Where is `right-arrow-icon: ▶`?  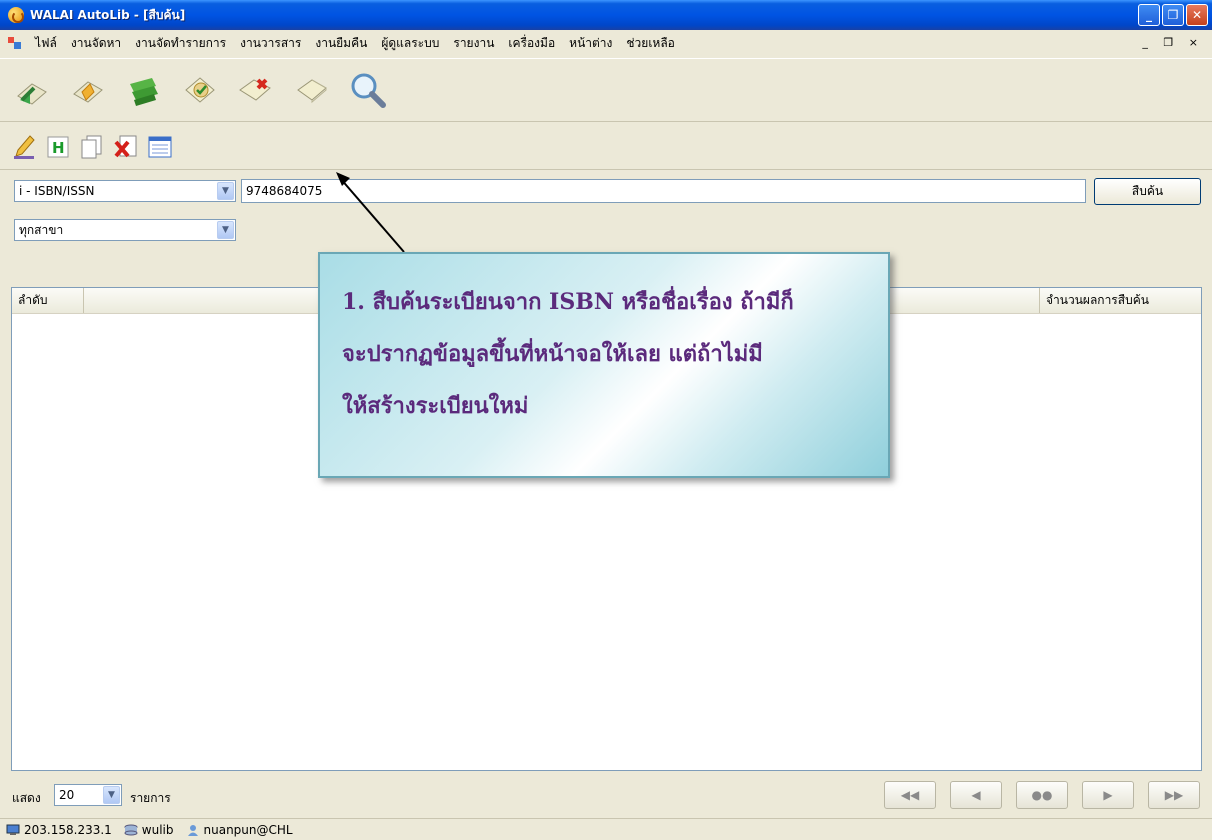 right-arrow-icon: ▶ is located at coordinates (1108, 795).